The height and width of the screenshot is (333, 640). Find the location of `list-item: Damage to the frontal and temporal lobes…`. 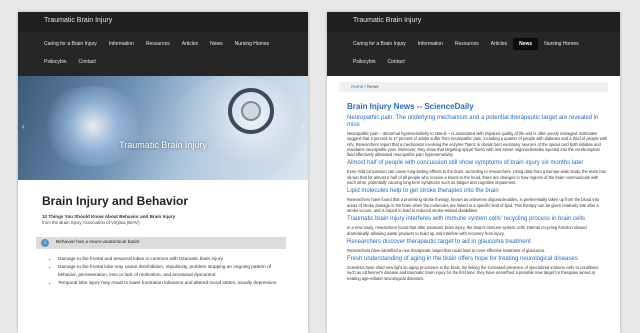

list-item: Damage to the frontal and temporal lobes… is located at coordinates (173, 259).